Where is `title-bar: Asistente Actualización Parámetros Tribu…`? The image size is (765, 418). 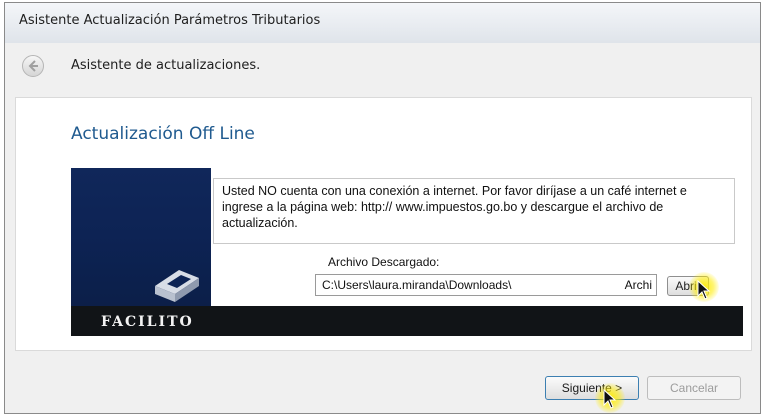
title-bar: Asistente Actualización Parámetros Tribu… is located at coordinates (382, 23).